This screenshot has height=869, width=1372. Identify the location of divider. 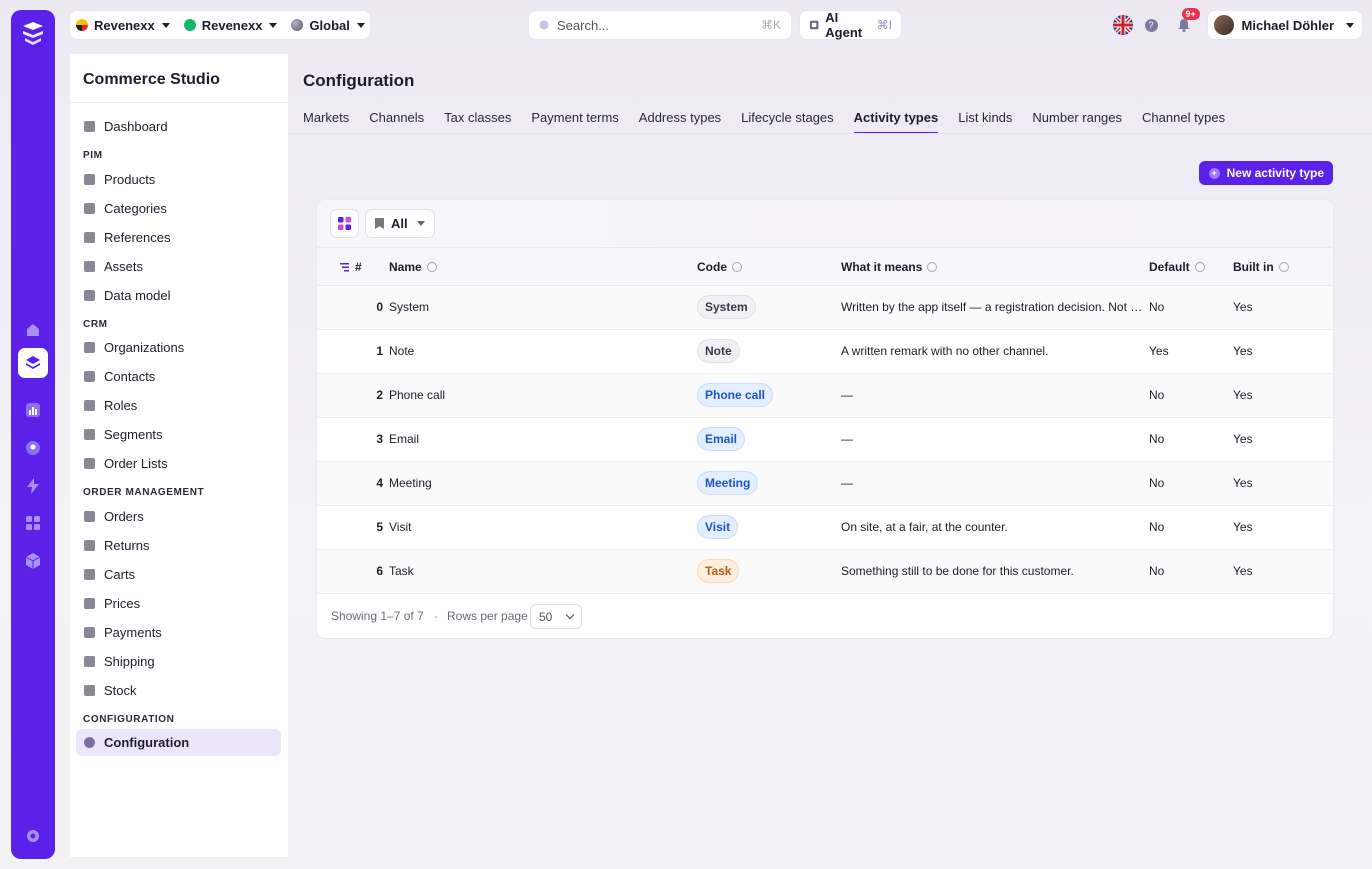
(830, 133).